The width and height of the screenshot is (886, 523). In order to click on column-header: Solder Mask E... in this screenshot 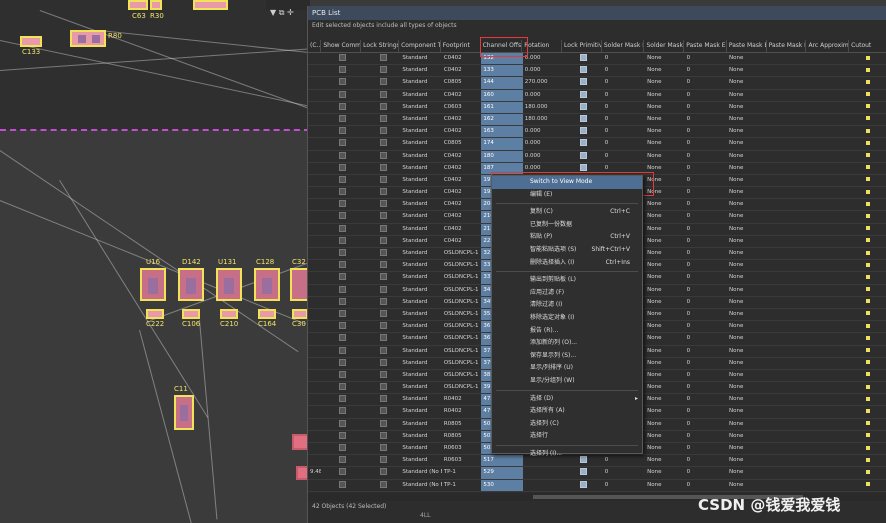, I will do `click(623, 46)`.